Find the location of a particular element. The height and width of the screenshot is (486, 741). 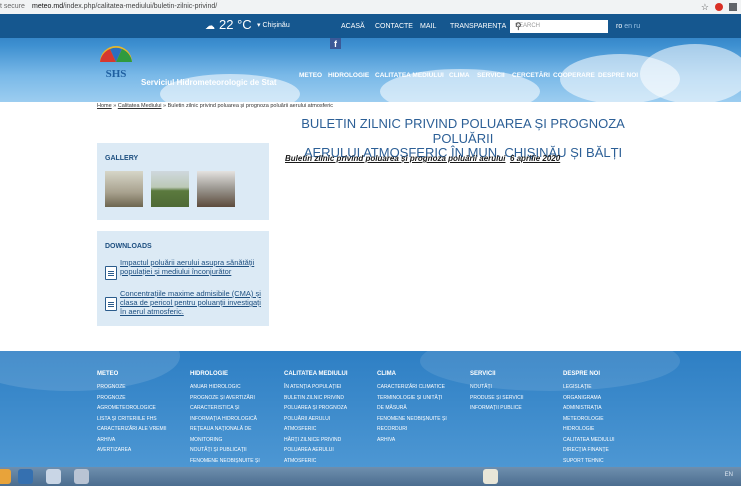

footer-link: LEGISLAȚIE is located at coordinates (589, 387).